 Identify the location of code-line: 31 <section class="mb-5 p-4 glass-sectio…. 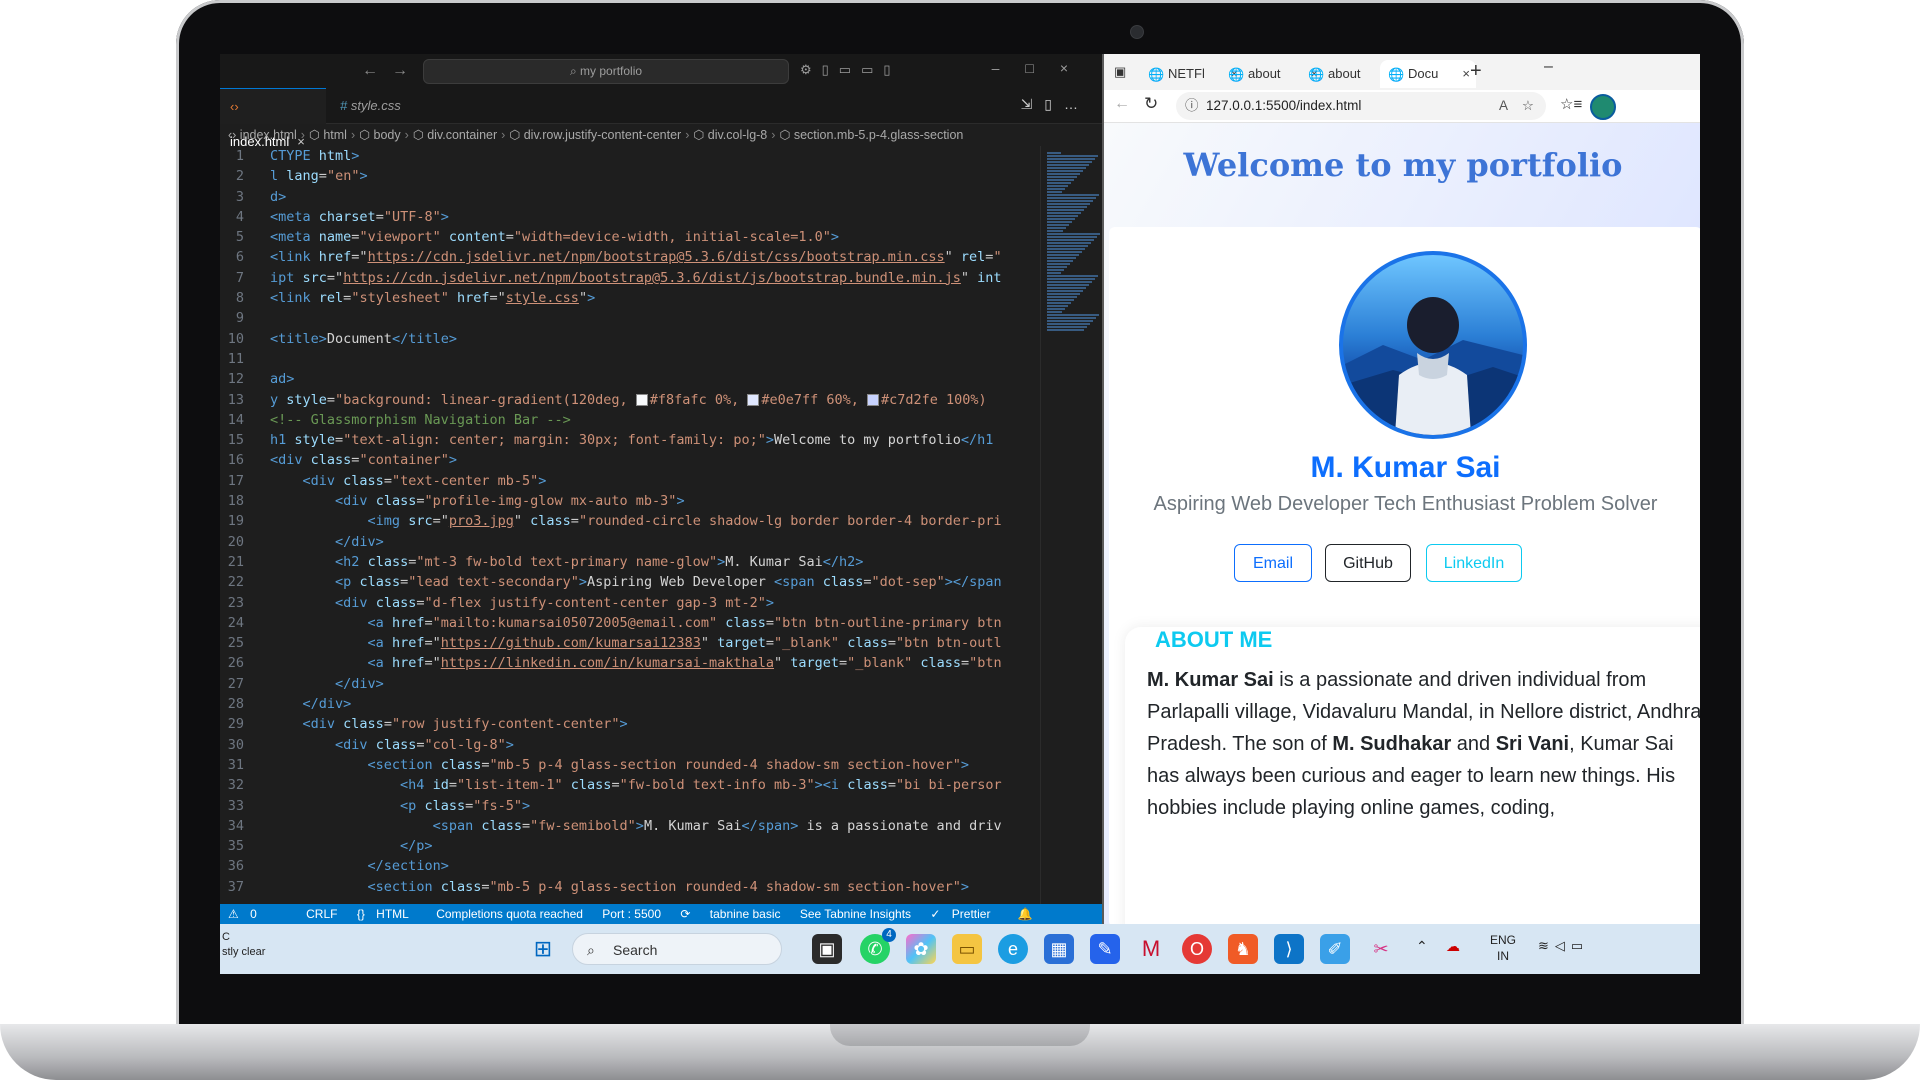
(625, 765).